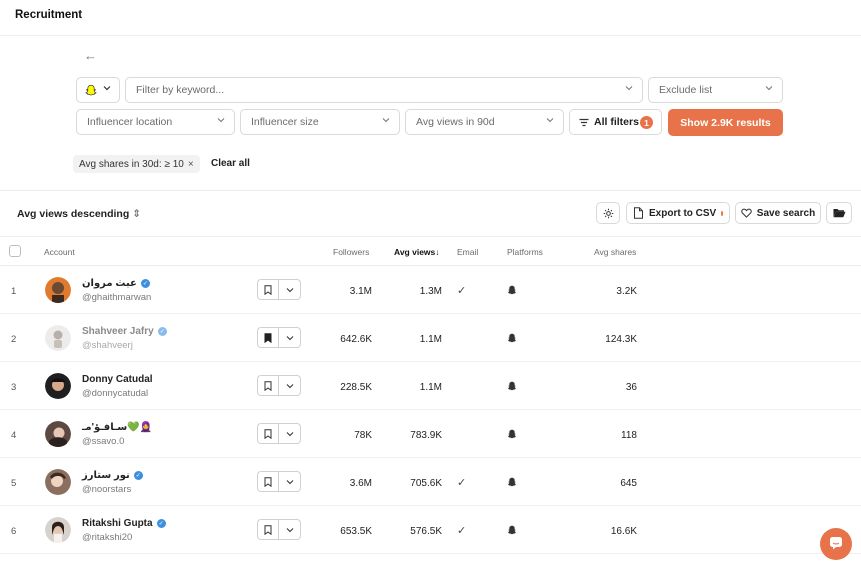 Image resolution: width=861 pixels, height=566 pixels. What do you see at coordinates (136, 164) in the screenshot?
I see `active-filter-chip: Avg shares in 30d: ≥ 10 ×` at bounding box center [136, 164].